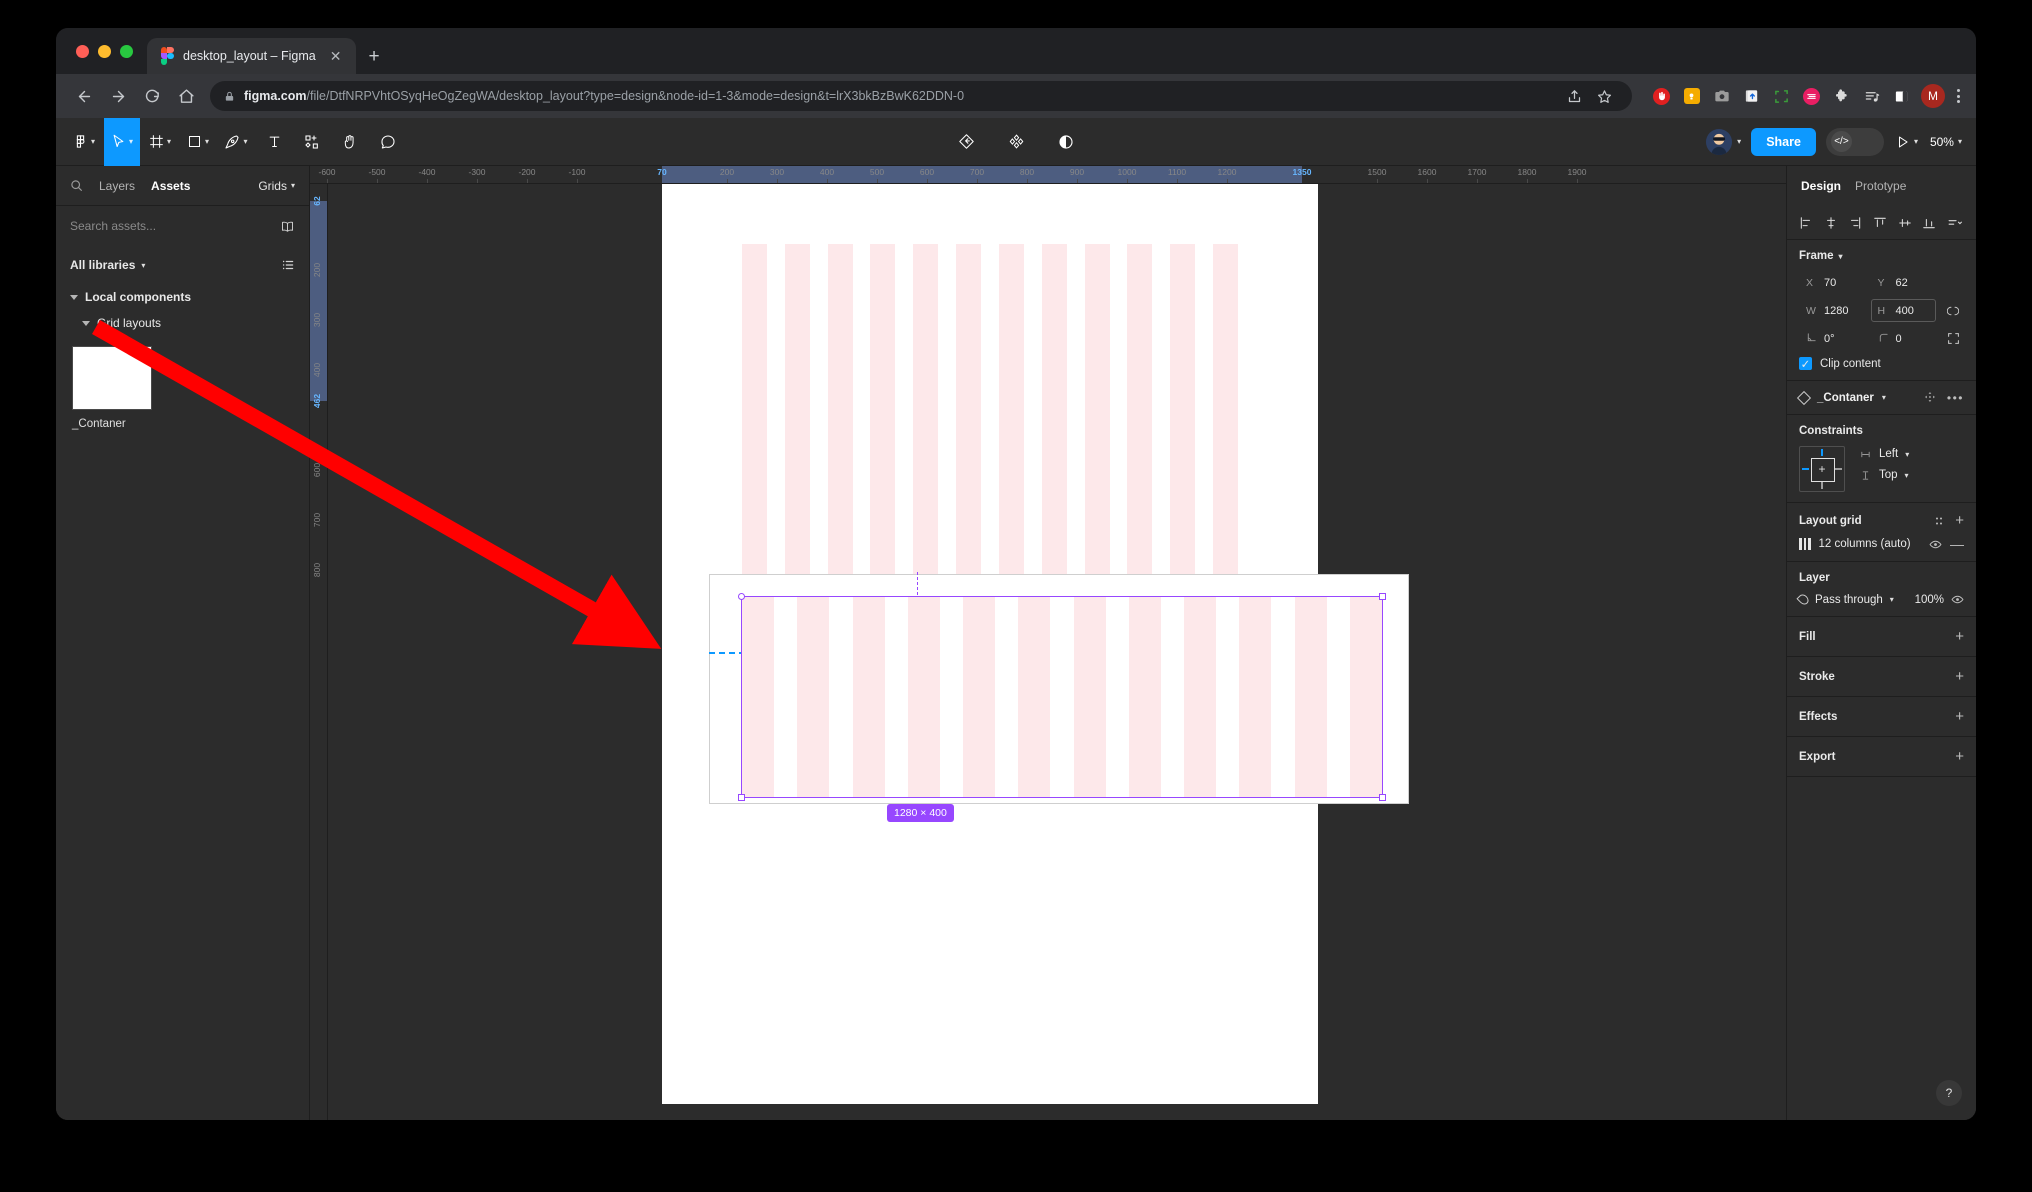 Image resolution: width=2032 pixels, height=1192 pixels. What do you see at coordinates (1955, 398) in the screenshot?
I see `more-icon: •••` at bounding box center [1955, 398].